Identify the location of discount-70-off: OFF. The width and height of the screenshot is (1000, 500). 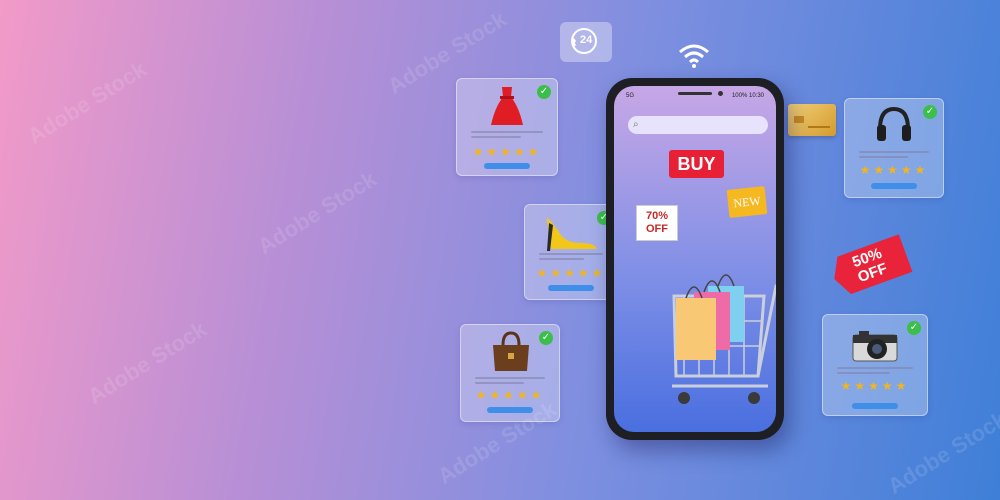
(657, 229).